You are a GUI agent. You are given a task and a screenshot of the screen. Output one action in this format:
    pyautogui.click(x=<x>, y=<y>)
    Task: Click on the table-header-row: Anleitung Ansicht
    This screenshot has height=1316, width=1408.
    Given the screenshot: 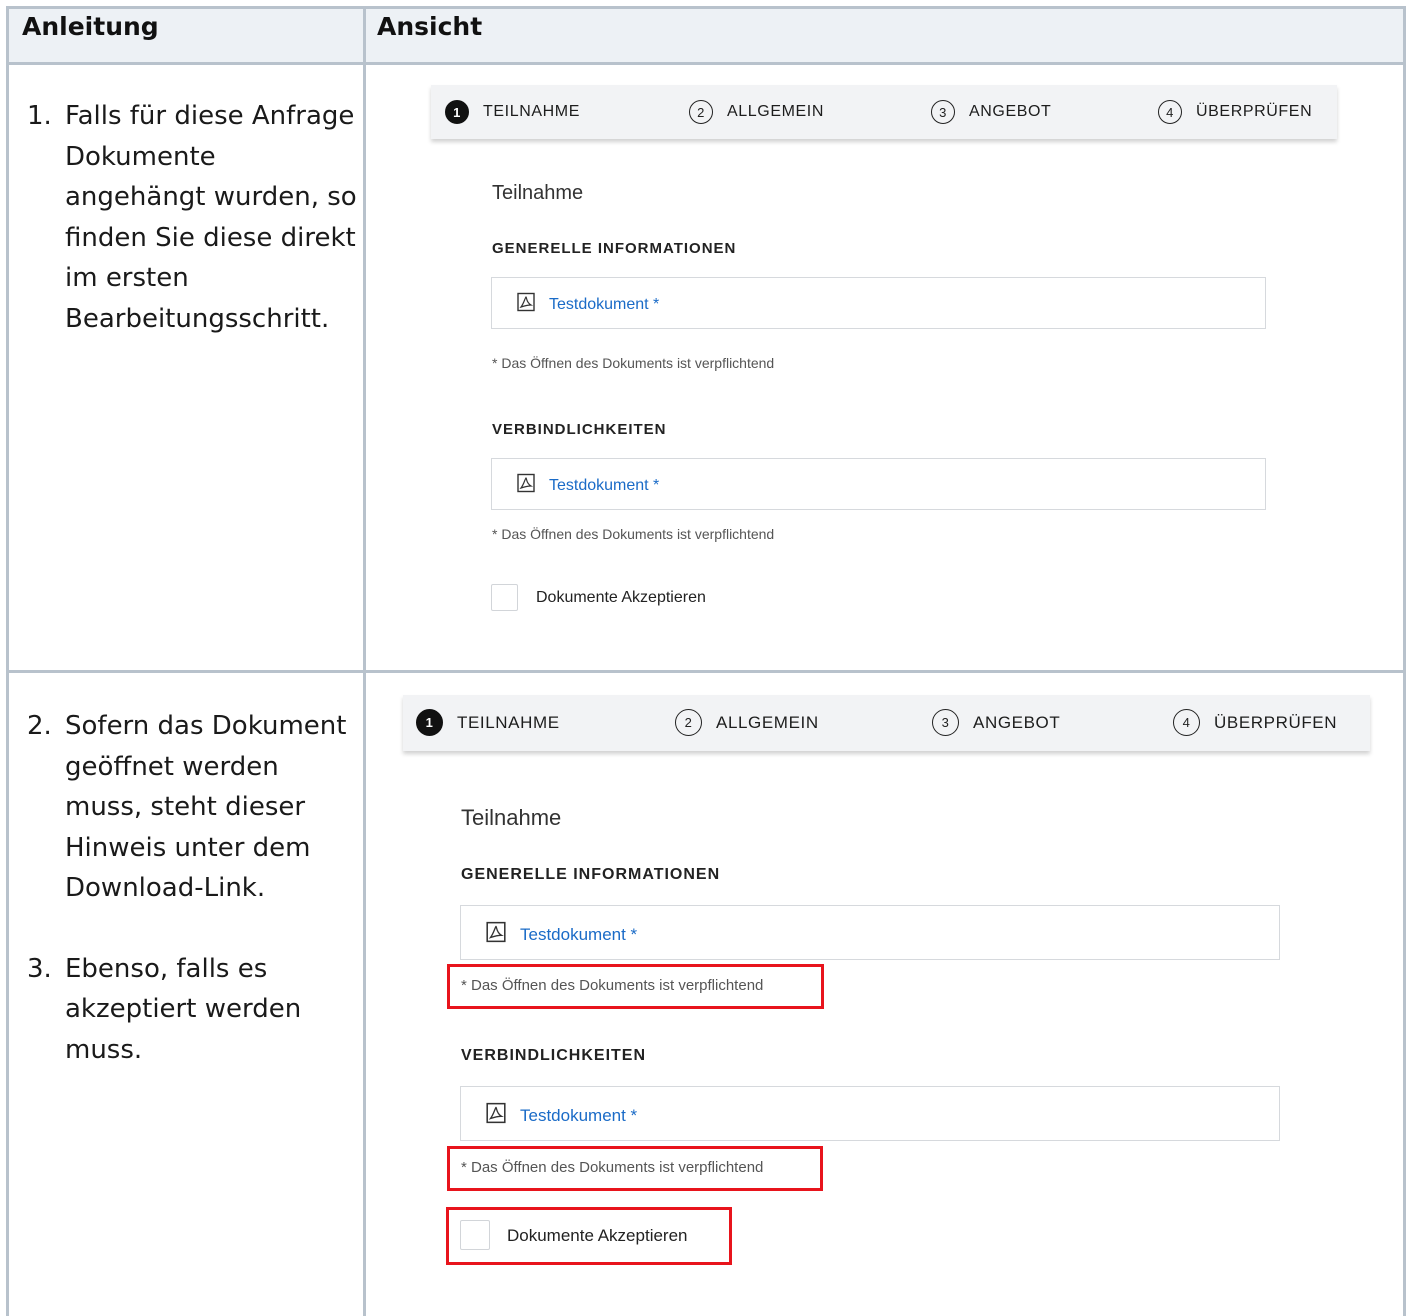 What is the action you would take?
    pyautogui.click(x=706, y=37)
    